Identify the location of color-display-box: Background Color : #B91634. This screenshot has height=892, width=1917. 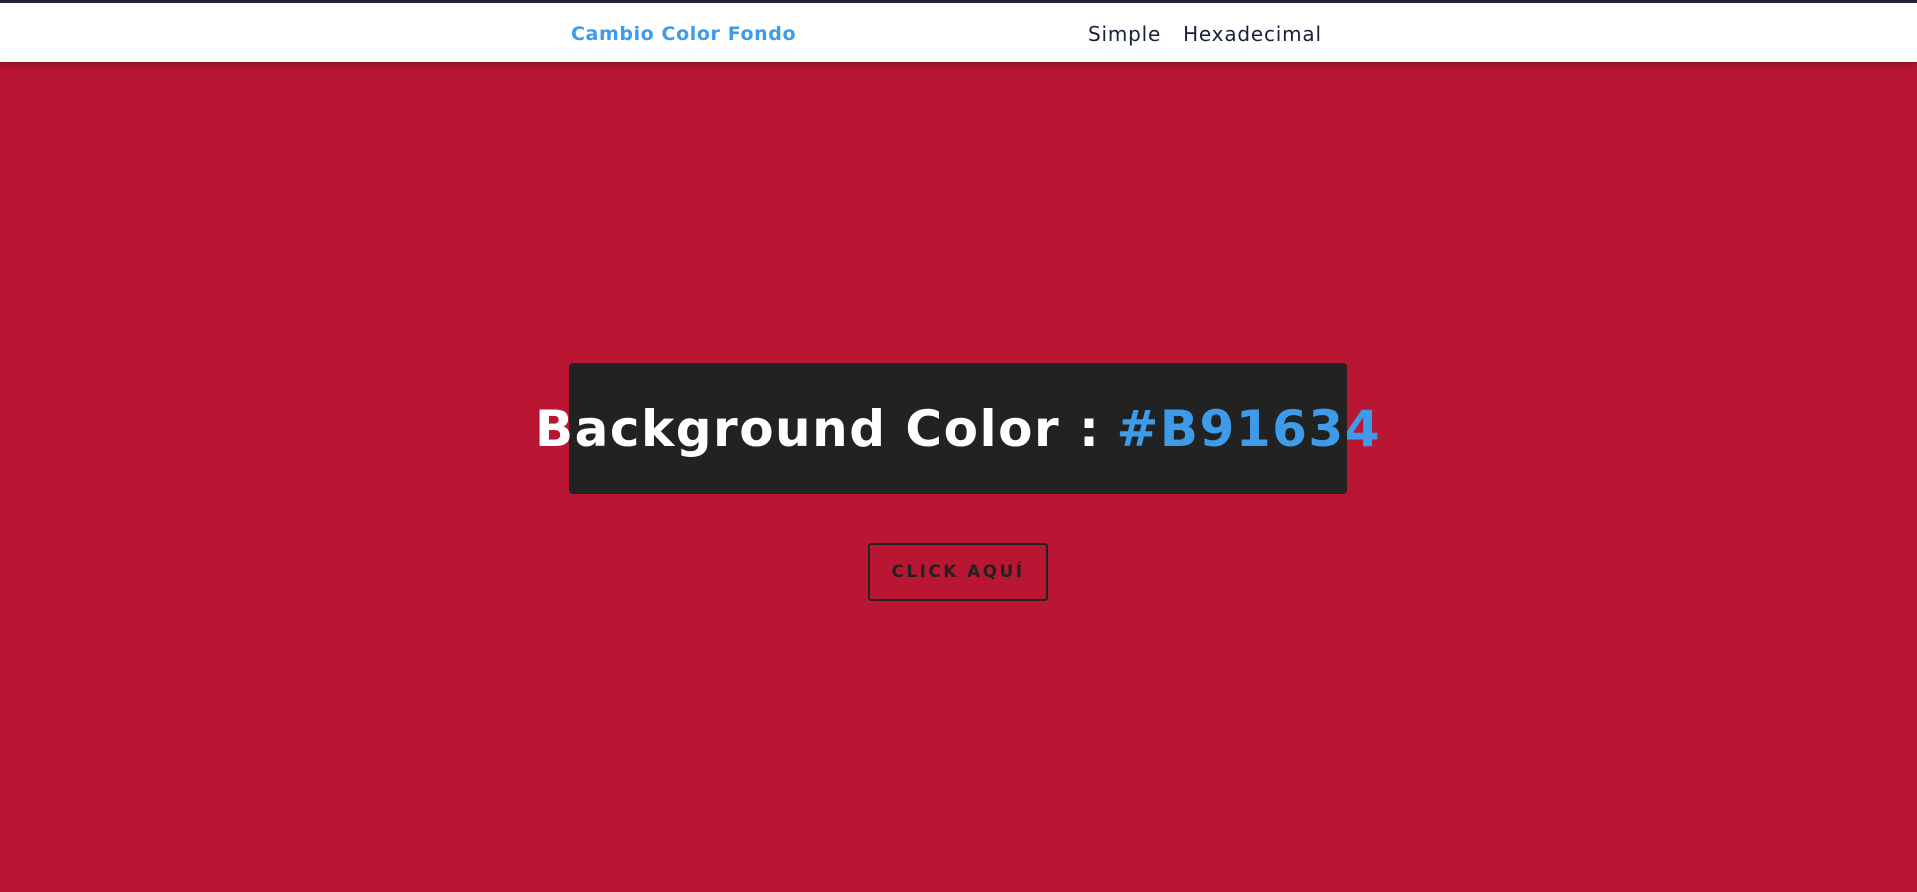
(957, 428).